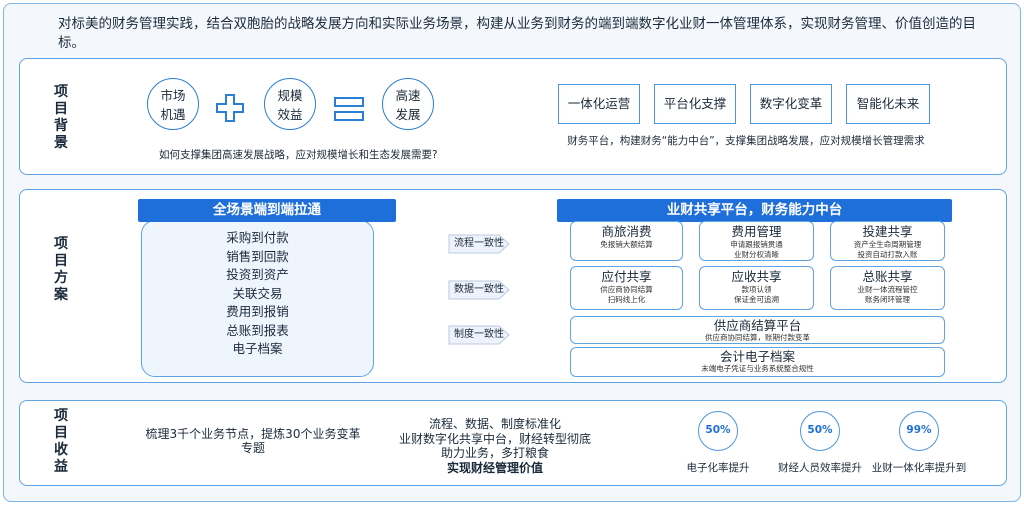  What do you see at coordinates (754, 210) in the screenshot?
I see `right-header: 业财共享平台，财务能力中台` at bounding box center [754, 210].